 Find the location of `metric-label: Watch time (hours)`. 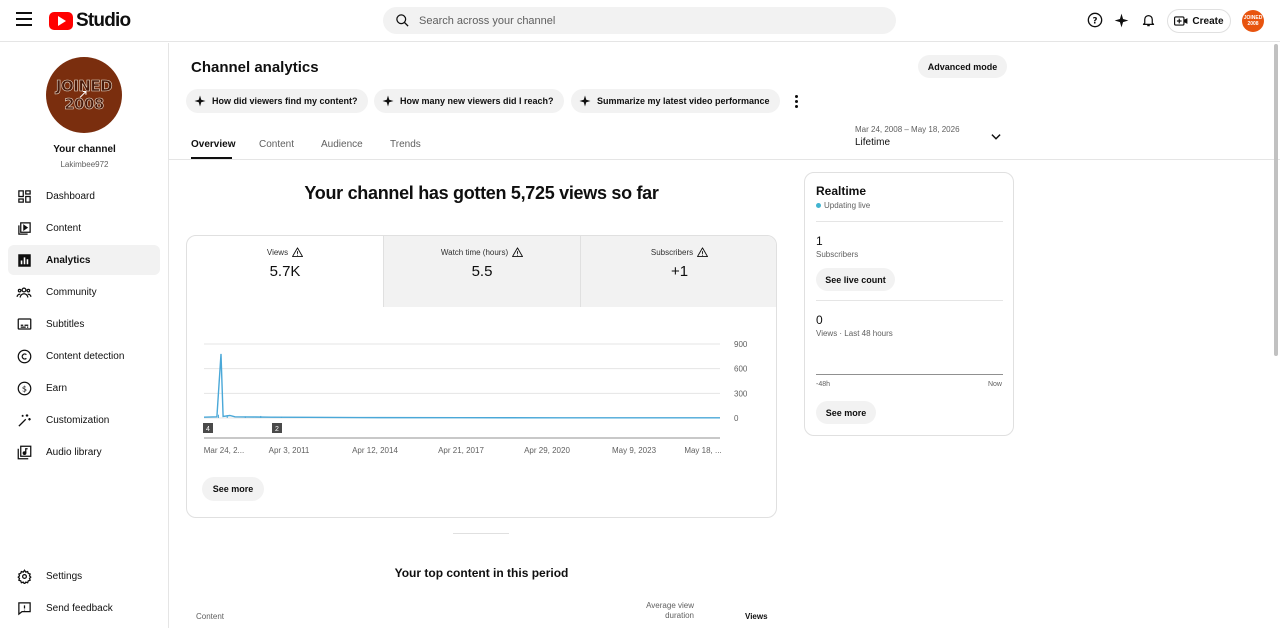

metric-label: Watch time (hours) is located at coordinates (474, 252).